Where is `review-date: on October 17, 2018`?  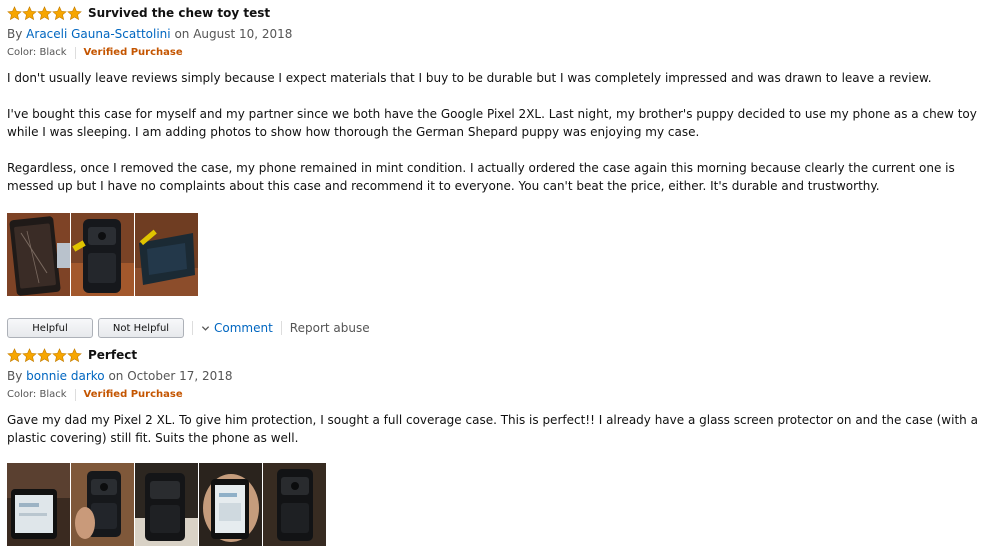 review-date: on October 17, 2018 is located at coordinates (170, 376).